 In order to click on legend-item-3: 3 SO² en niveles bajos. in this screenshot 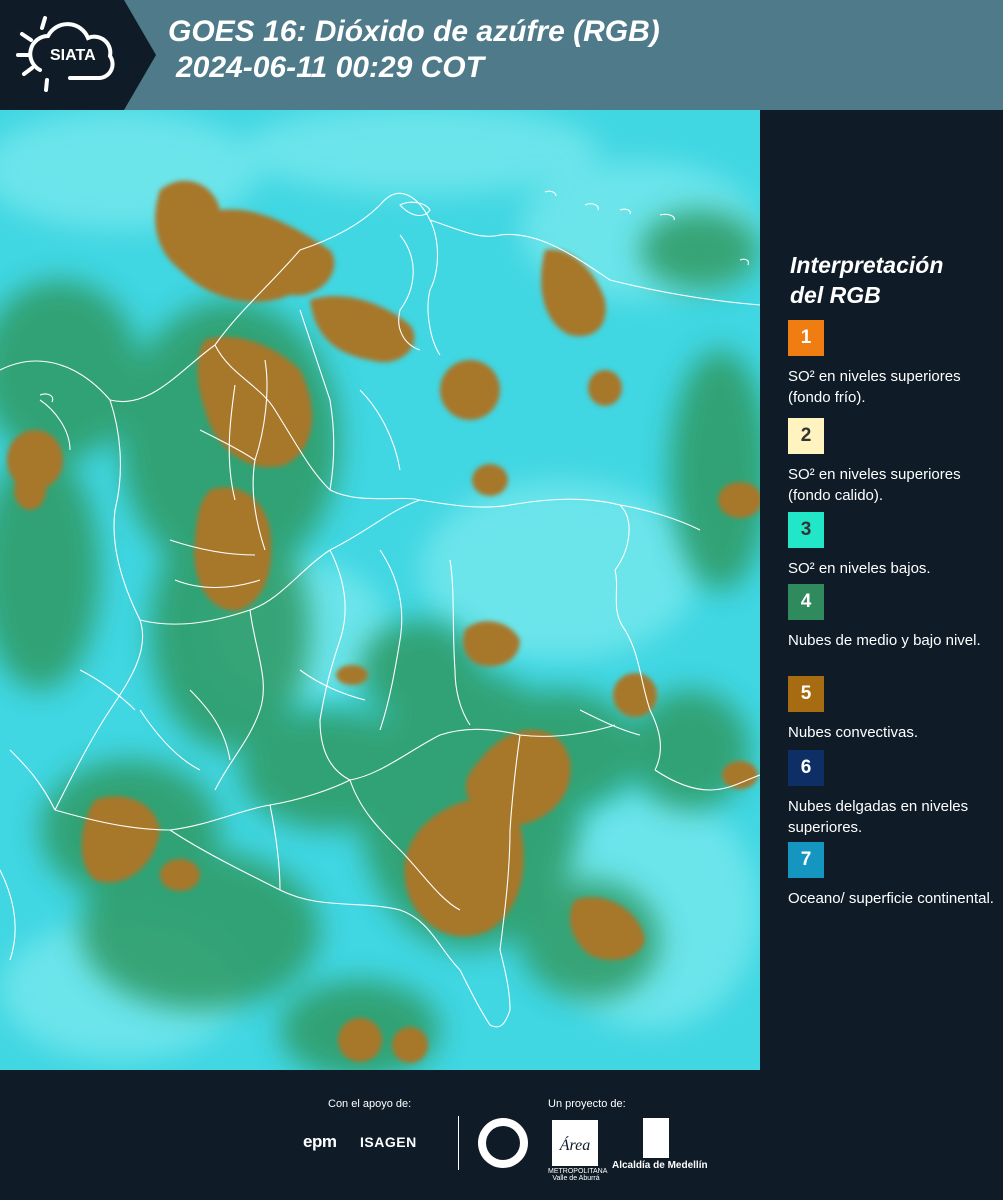, I will do `click(893, 545)`.